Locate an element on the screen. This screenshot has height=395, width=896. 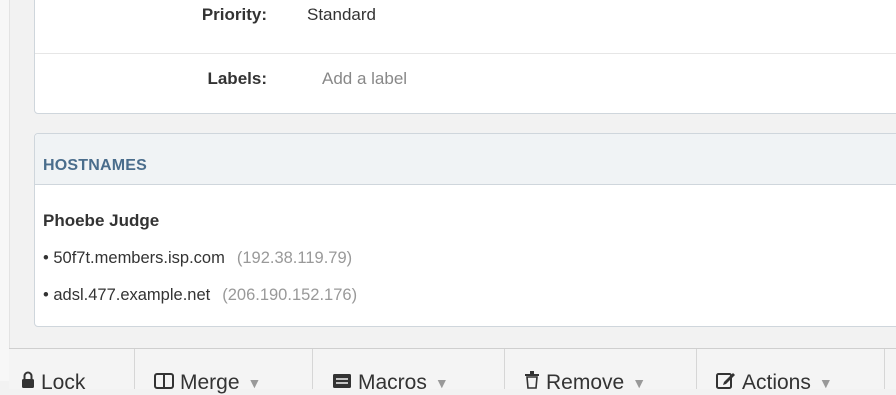
labels-row: Labels: Add a label is located at coordinates (465, 79).